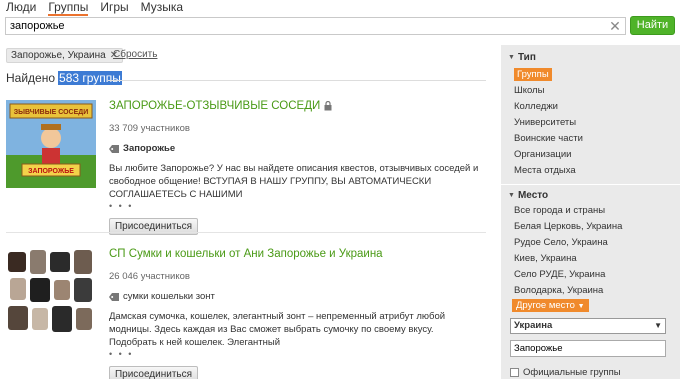 The height and width of the screenshot is (379, 680). What do you see at coordinates (588, 326) in the screenshot?
I see `country-select: Украина ▼` at bounding box center [588, 326].